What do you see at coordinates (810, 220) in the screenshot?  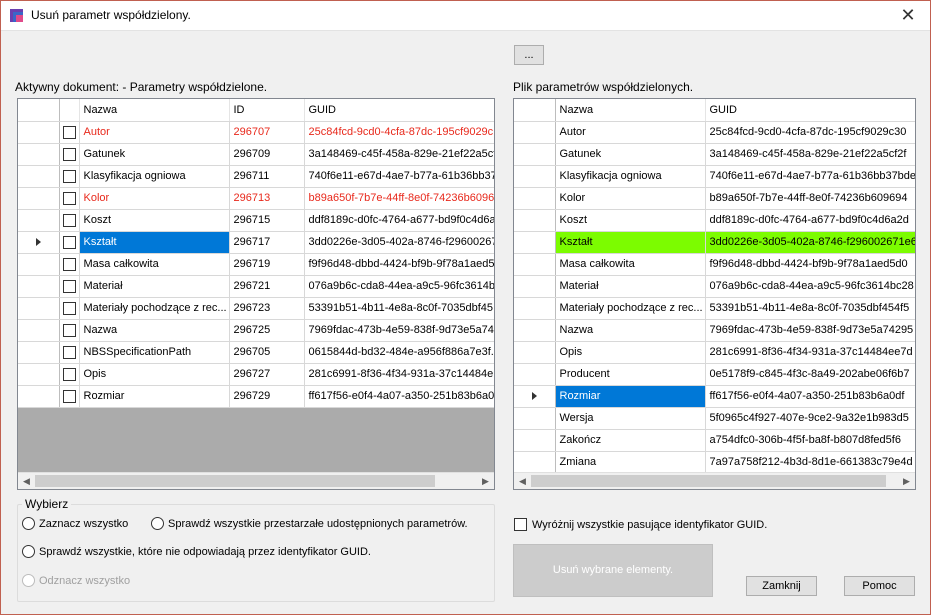 I see `cell-guid: ddf8189c-d0fc-4764-a677-bd9f0c4d6a2d` at bounding box center [810, 220].